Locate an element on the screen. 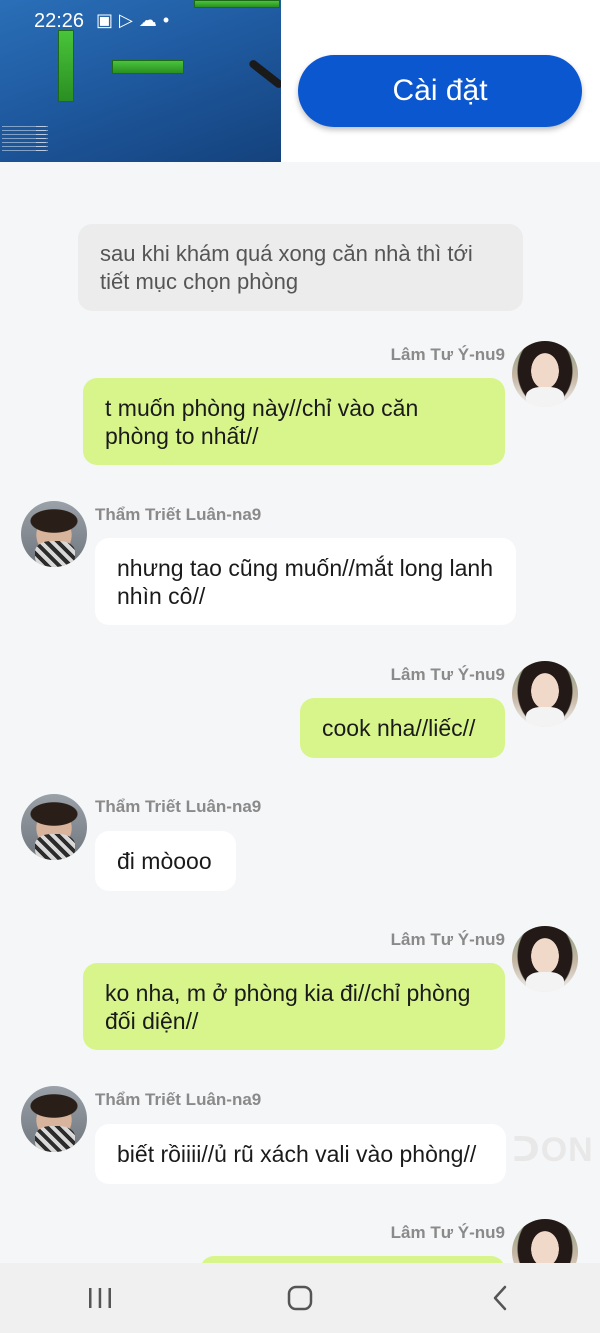 Image resolution: width=600 pixels, height=1333 pixels. status-icons: ▣▷☁• is located at coordinates (135, 20).